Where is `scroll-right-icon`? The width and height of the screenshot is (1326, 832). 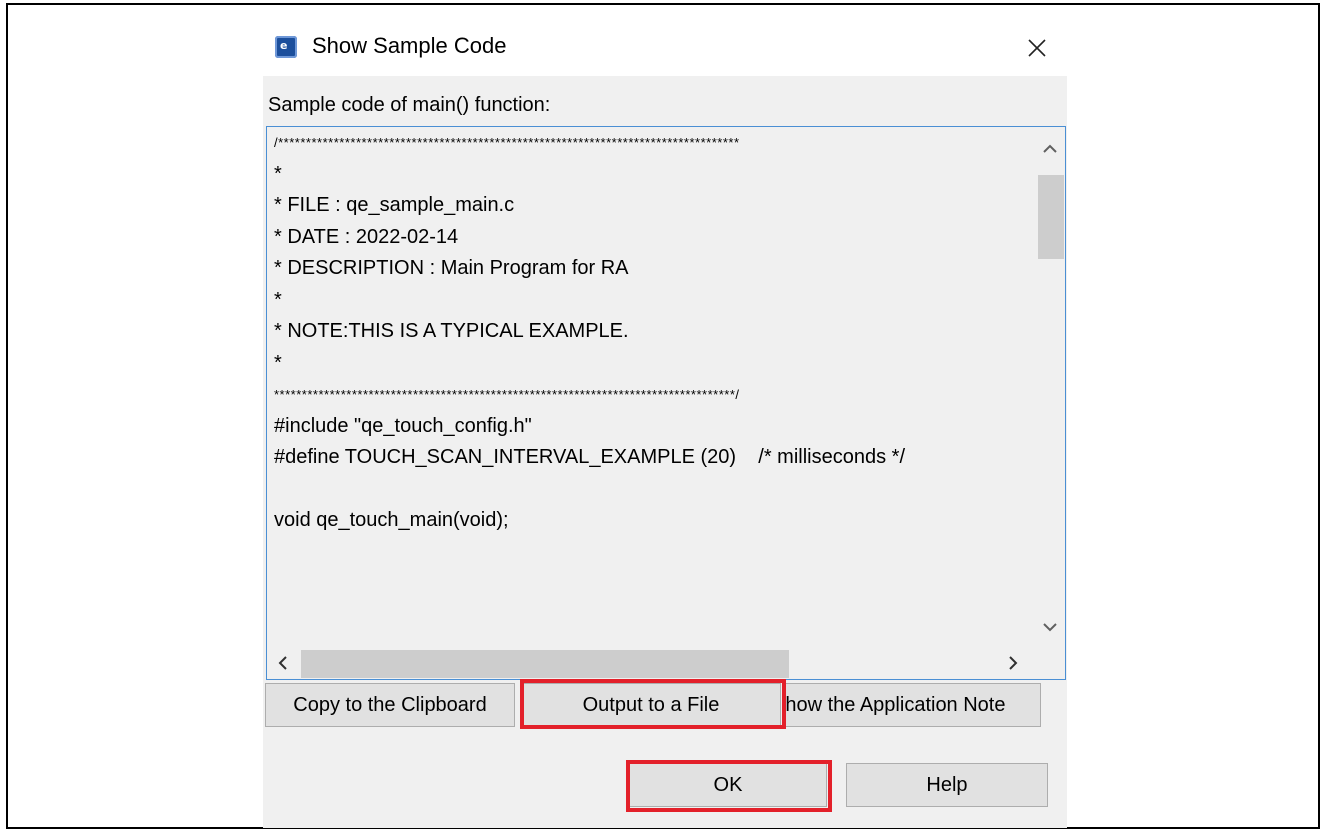 scroll-right-icon is located at coordinates (1013, 663).